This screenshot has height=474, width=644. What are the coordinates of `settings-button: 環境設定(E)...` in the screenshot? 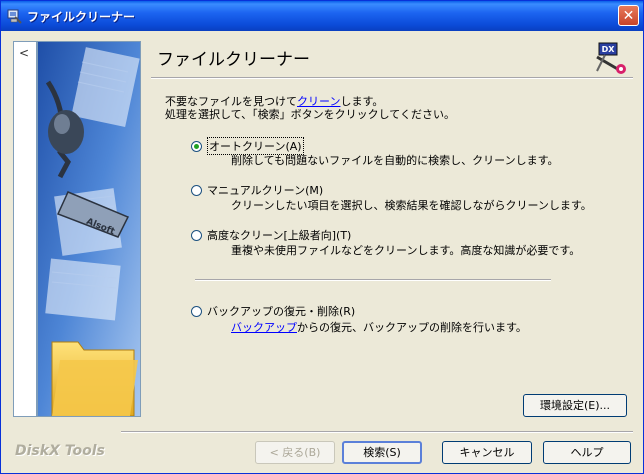 It's located at (575, 405).